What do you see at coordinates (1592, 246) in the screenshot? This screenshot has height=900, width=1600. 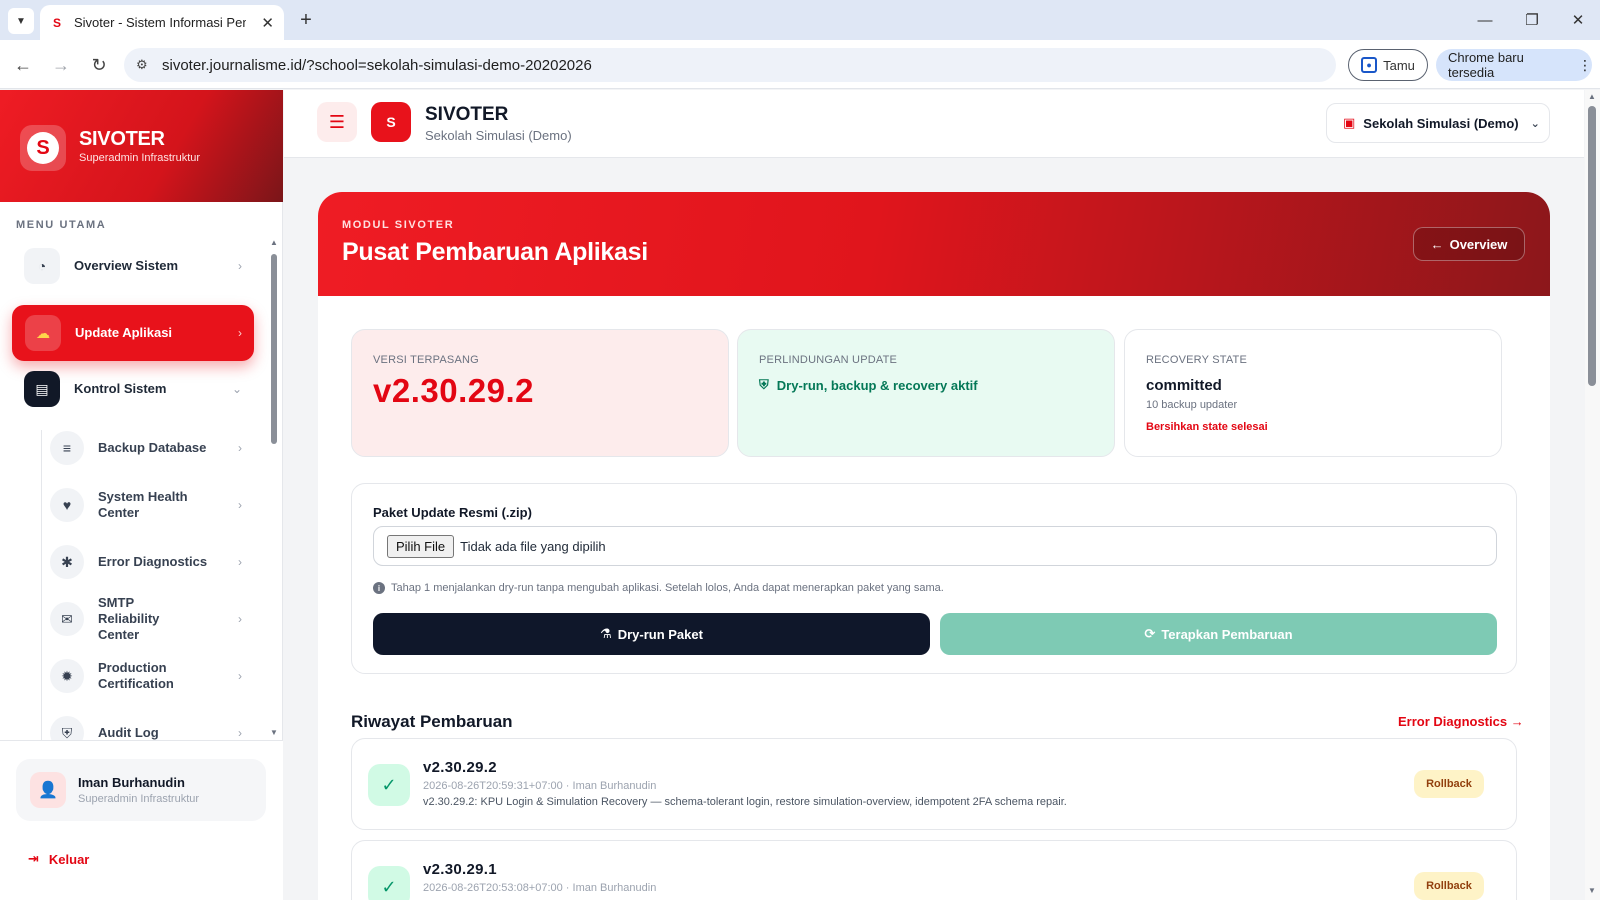 I see `page-scroll-thumb` at bounding box center [1592, 246].